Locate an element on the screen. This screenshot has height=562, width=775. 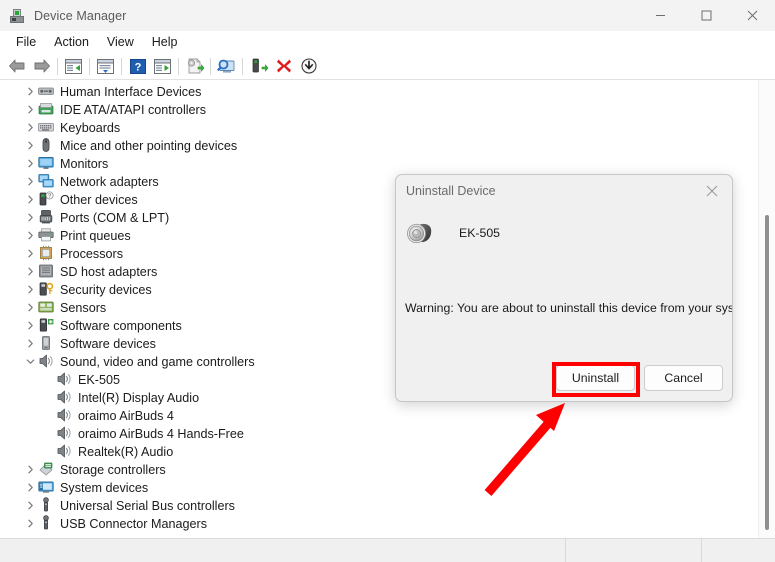
cancel-button: Cancel is located at coordinates (683, 378).